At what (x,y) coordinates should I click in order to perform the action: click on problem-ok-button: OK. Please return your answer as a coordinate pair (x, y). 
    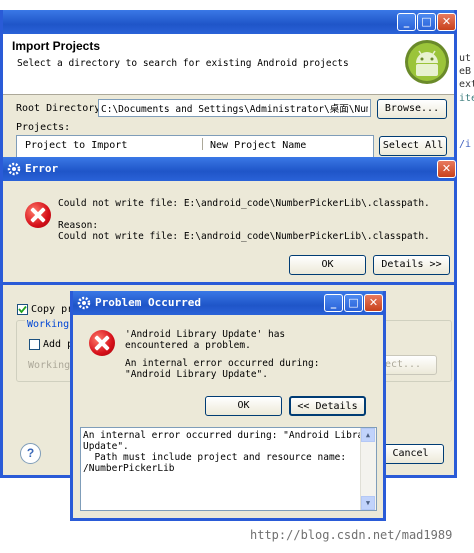
    Looking at the image, I should click on (243, 406).